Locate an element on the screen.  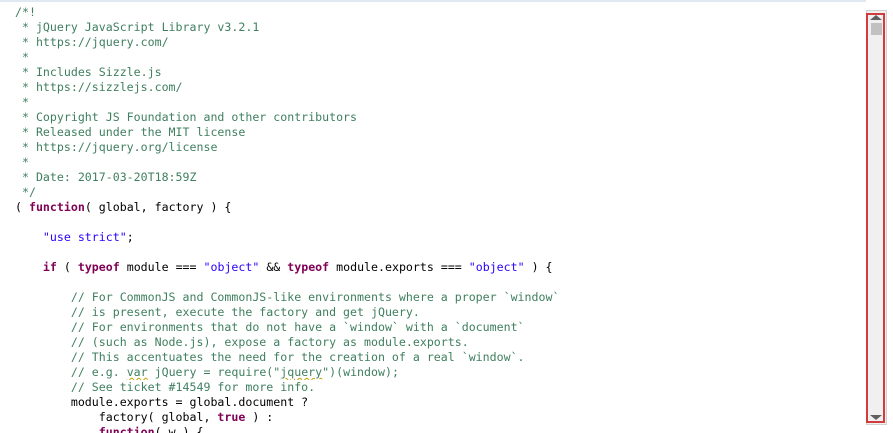
code-line: * Released under the MIT license is located at coordinates (439, 132).